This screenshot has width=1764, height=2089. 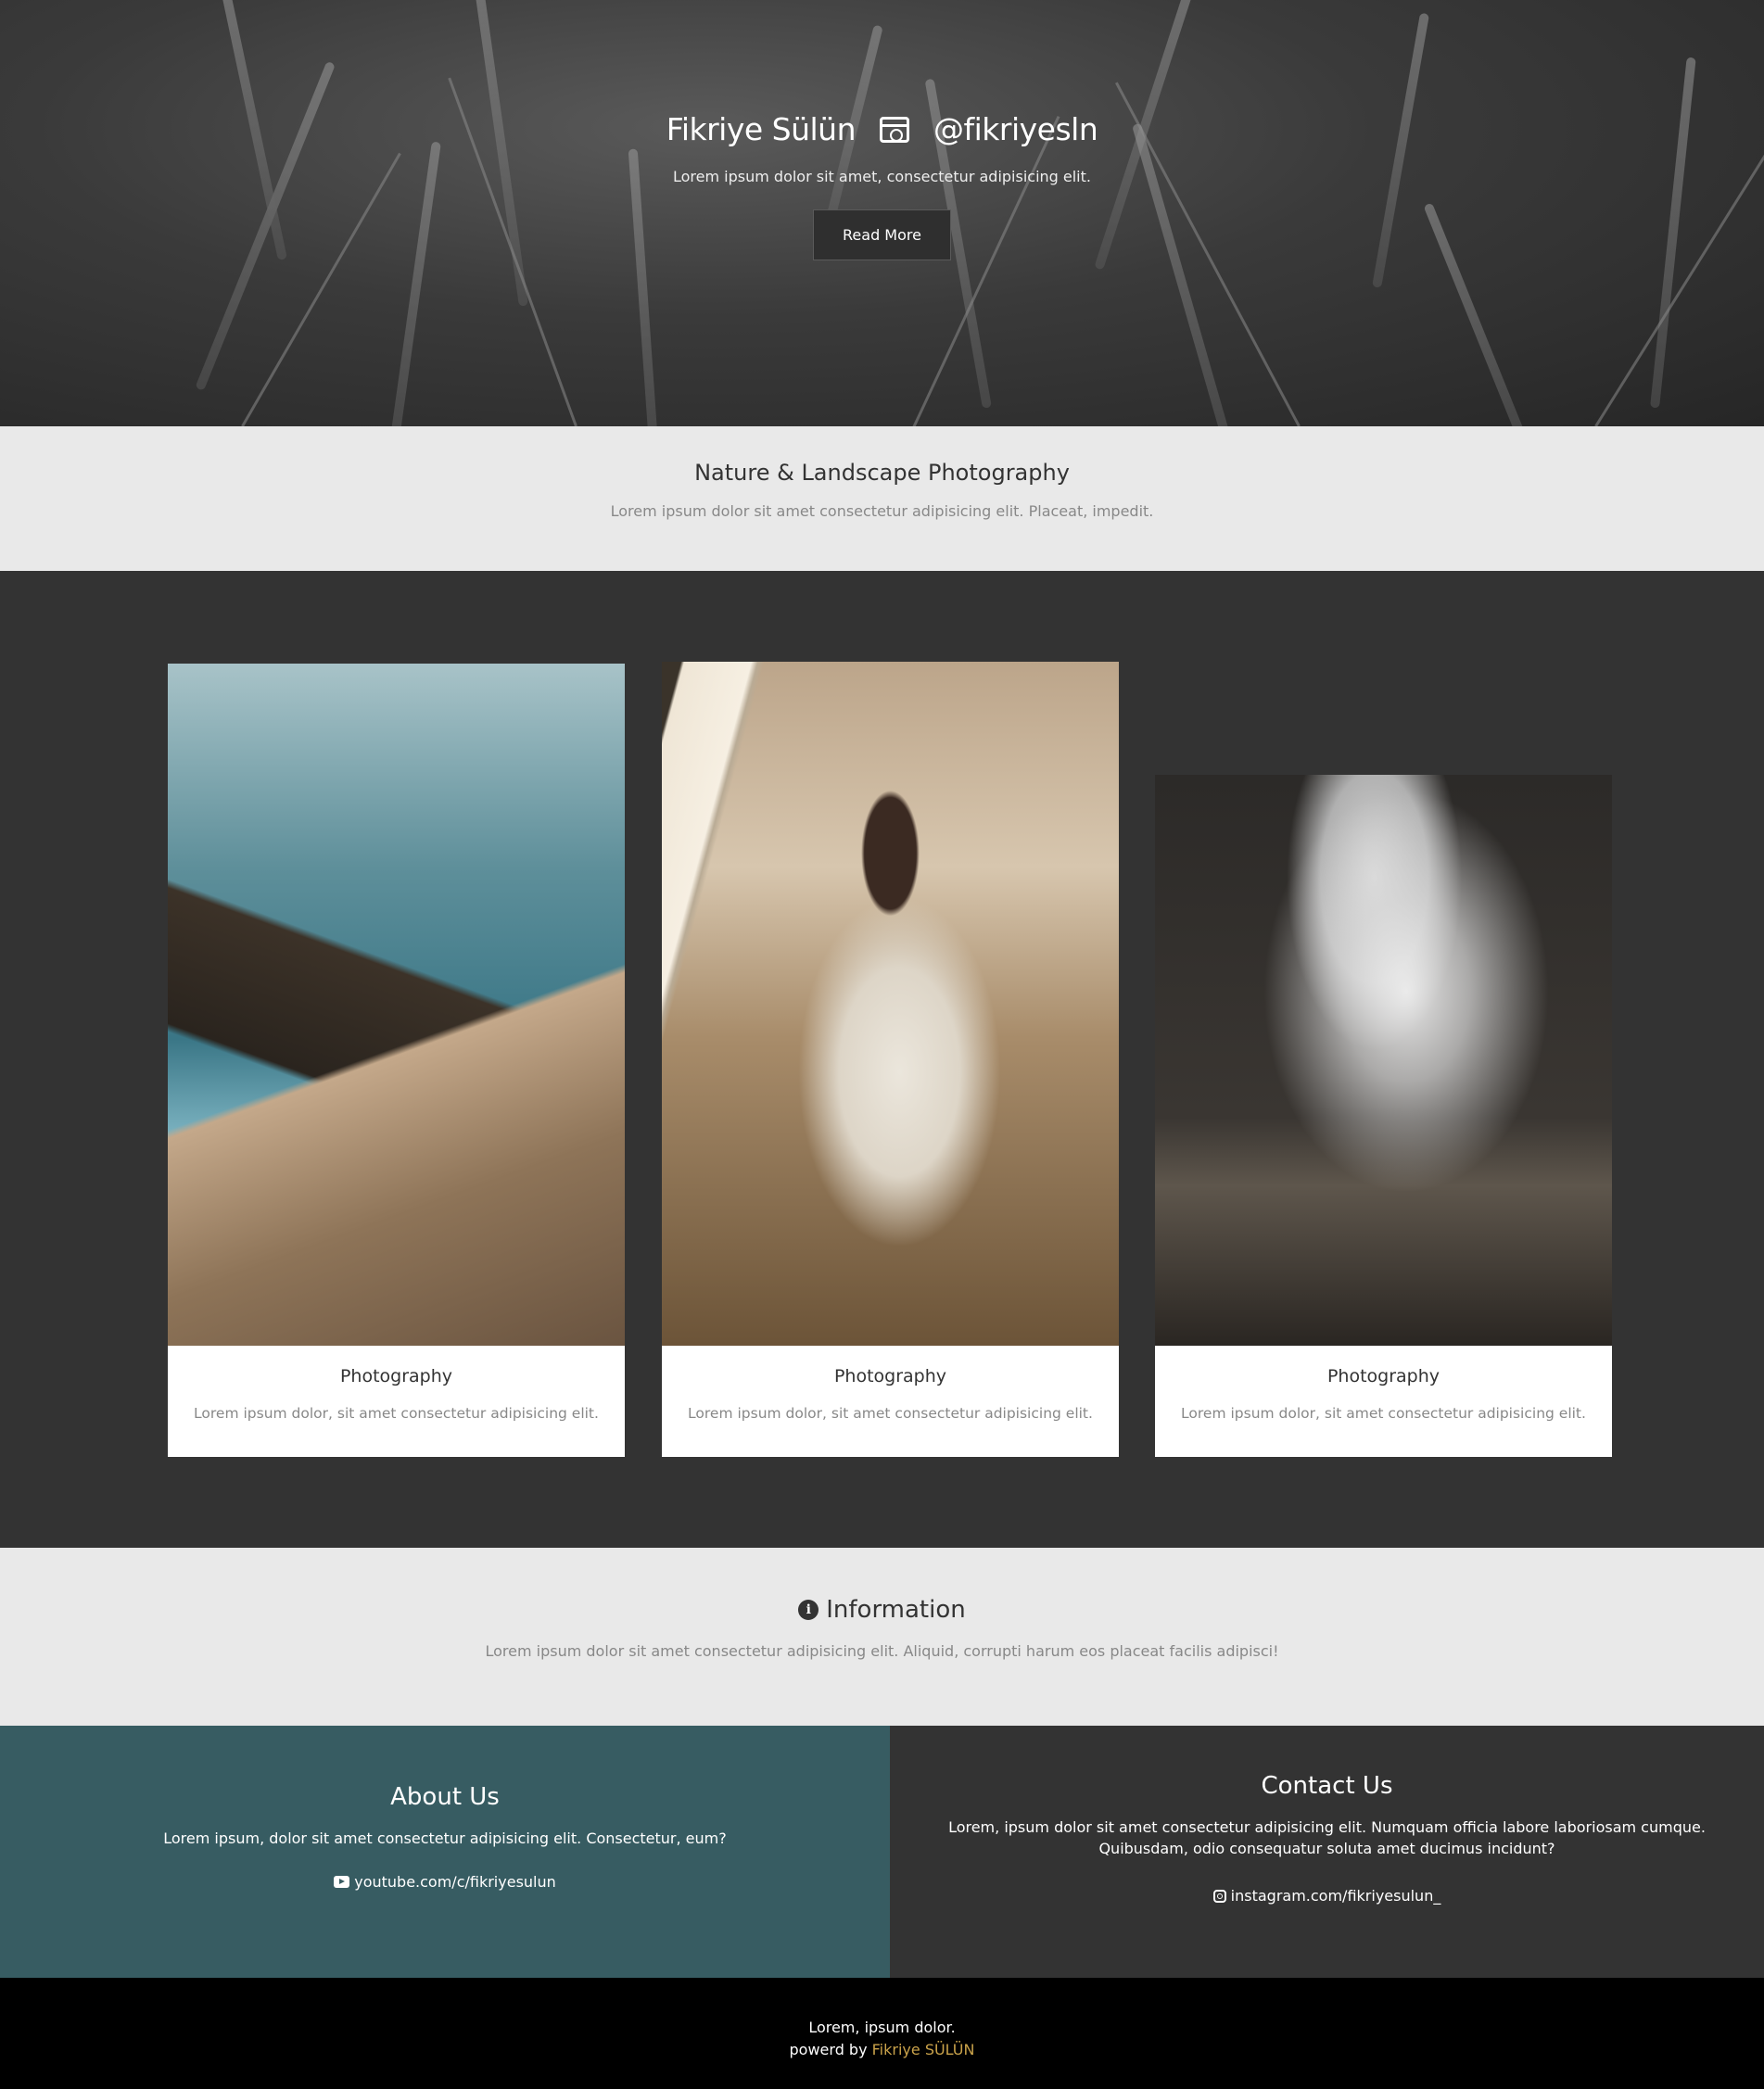 What do you see at coordinates (896, 1610) in the screenshot?
I see `information-title-text: Information` at bounding box center [896, 1610].